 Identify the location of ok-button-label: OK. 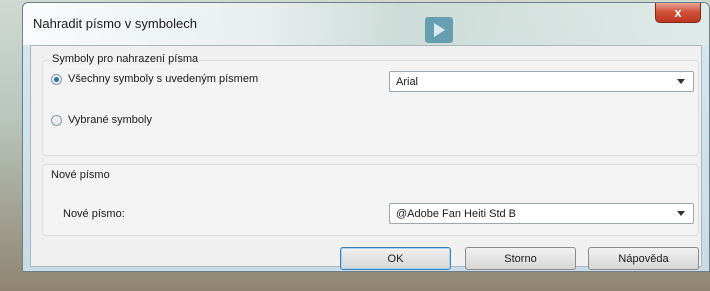
(395, 258).